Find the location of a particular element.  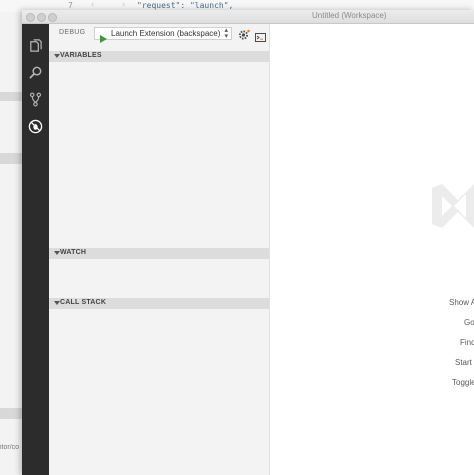

minimize-window-button is located at coordinates (41, 17).